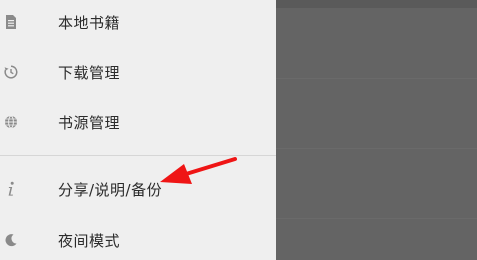 This screenshot has width=477, height=260. What do you see at coordinates (138, 22) in the screenshot?
I see `drawer-item-local-books: 本地书籍` at bounding box center [138, 22].